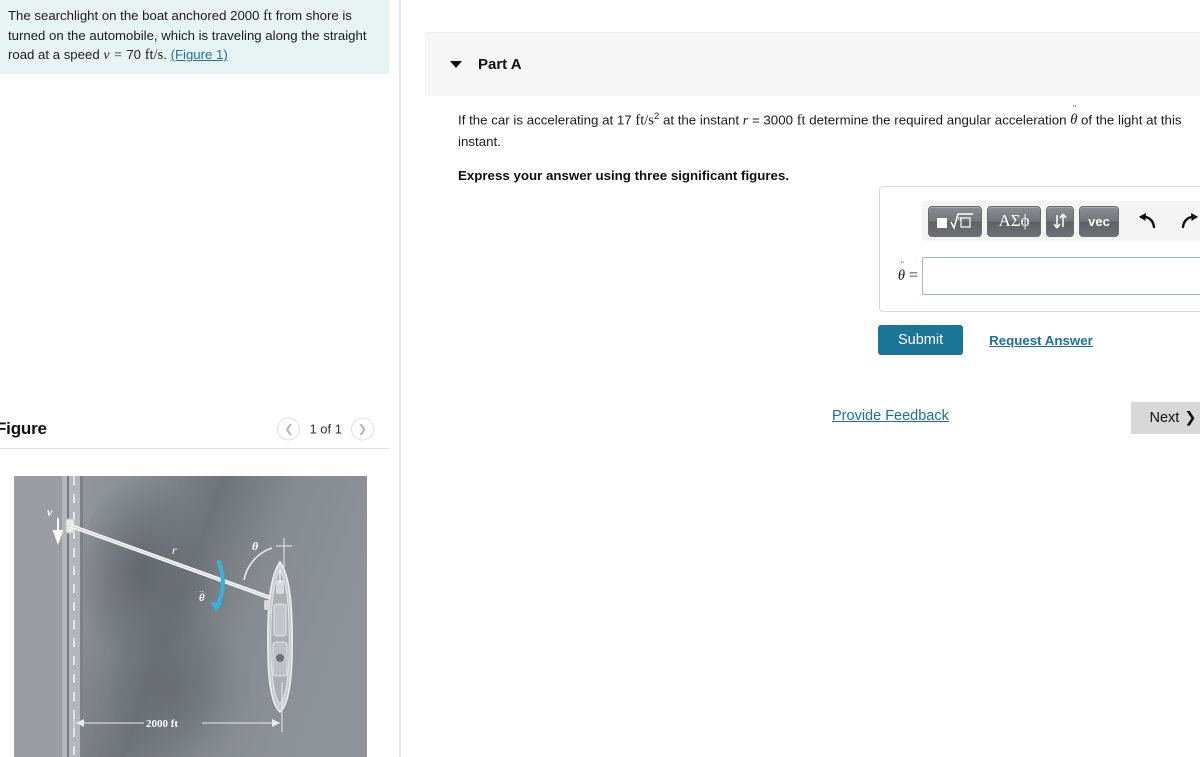 This screenshot has height=757, width=1200. Describe the element at coordinates (500, 64) in the screenshot. I see `part-a-title: Part A` at that location.